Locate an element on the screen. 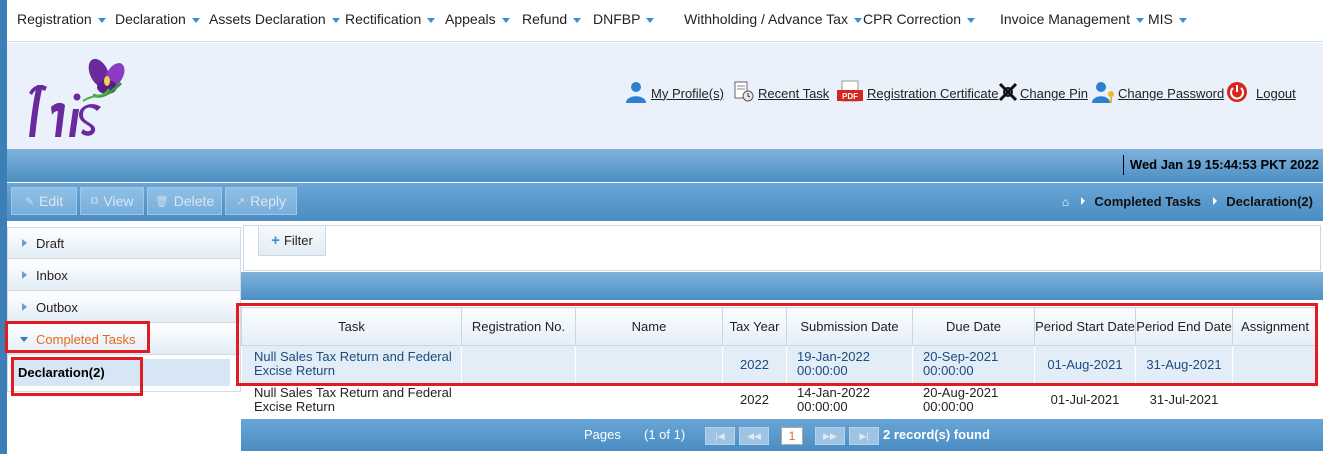  user-icon is located at coordinates (636, 93).